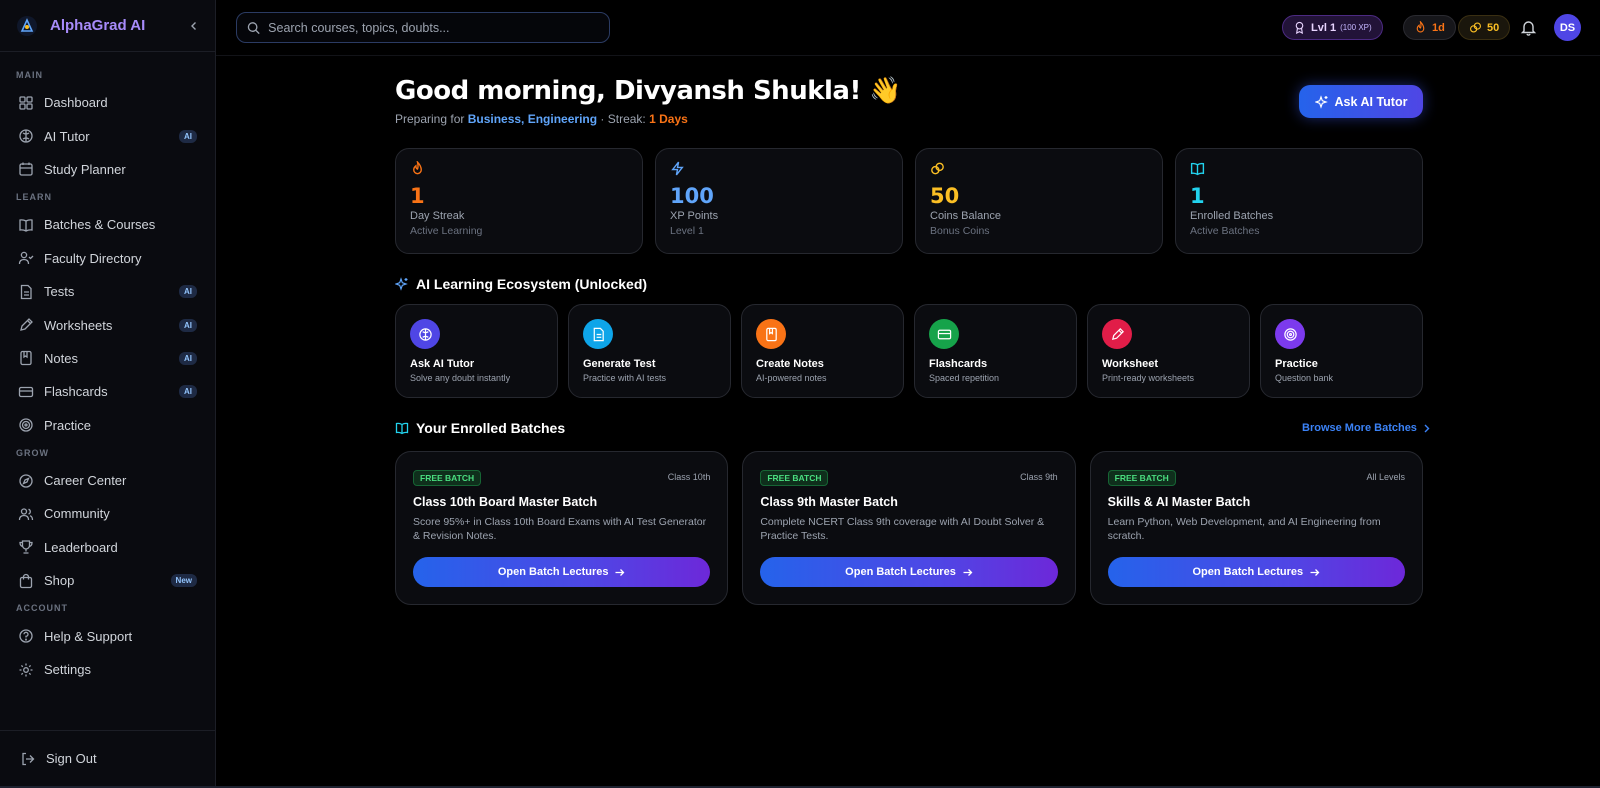  I want to click on sidebar-item-help: Help & Support, so click(107, 635).